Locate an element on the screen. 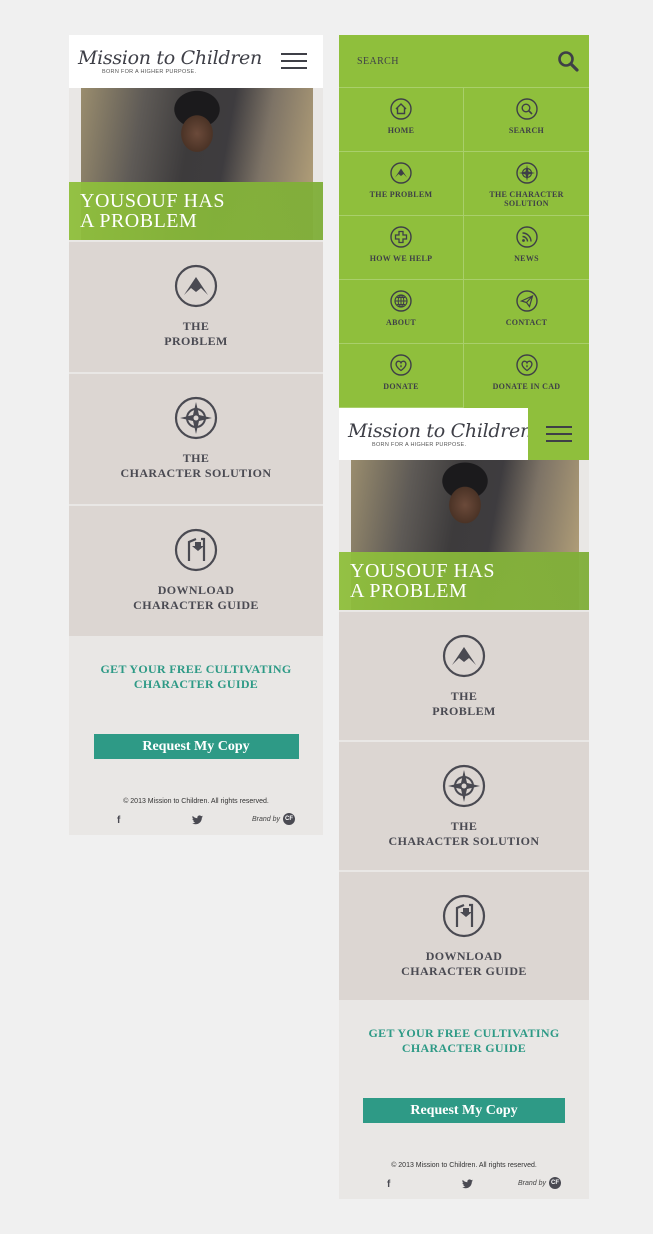  search-input is located at coordinates (432, 61).